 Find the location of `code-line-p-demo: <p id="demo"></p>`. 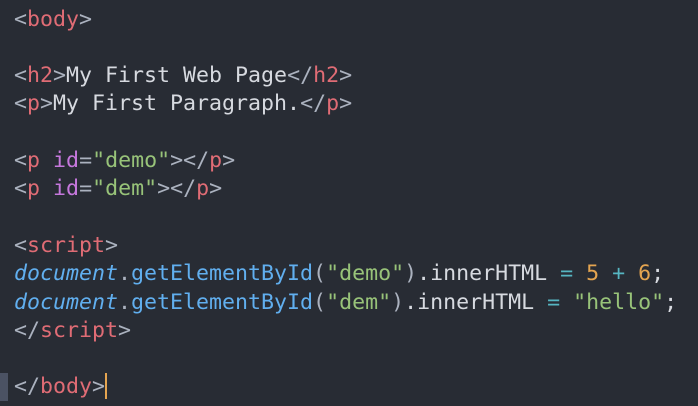

code-line-p-demo: <p id="demo"></p> is located at coordinates (124, 161).